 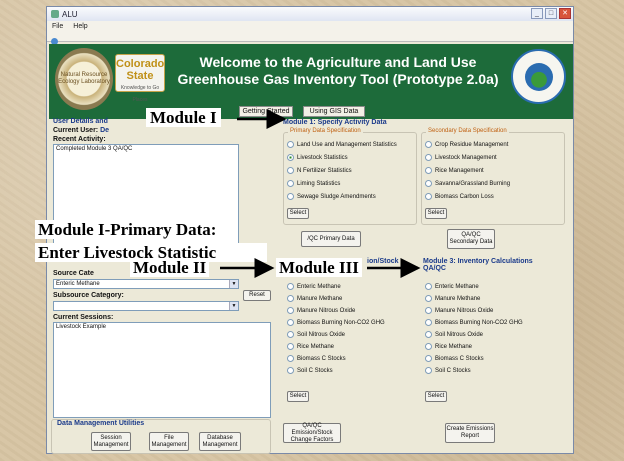 I want to click on annotation-arrows, so click(x=320, y=193).